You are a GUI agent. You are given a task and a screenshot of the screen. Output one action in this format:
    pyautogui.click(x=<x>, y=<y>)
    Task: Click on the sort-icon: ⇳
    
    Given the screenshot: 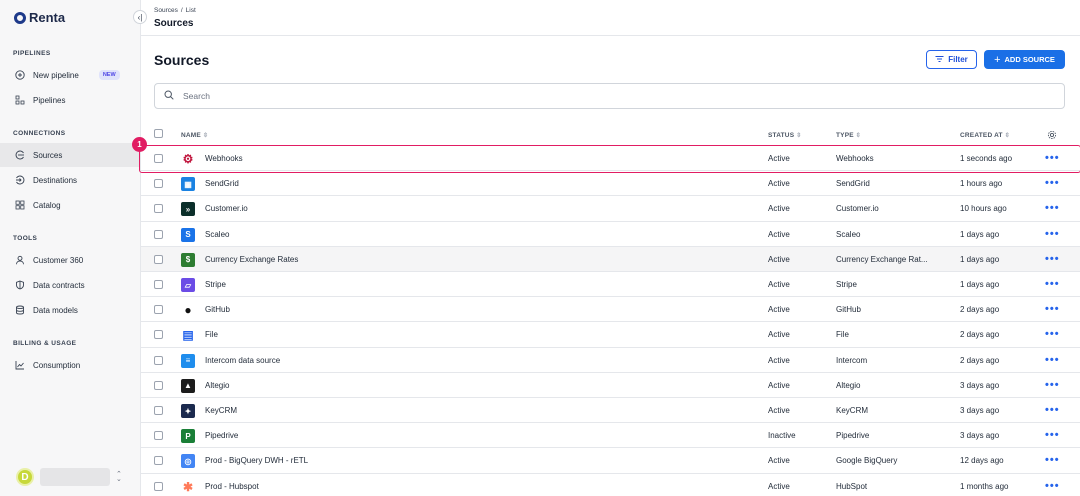 What is the action you would take?
    pyautogui.click(x=205, y=136)
    